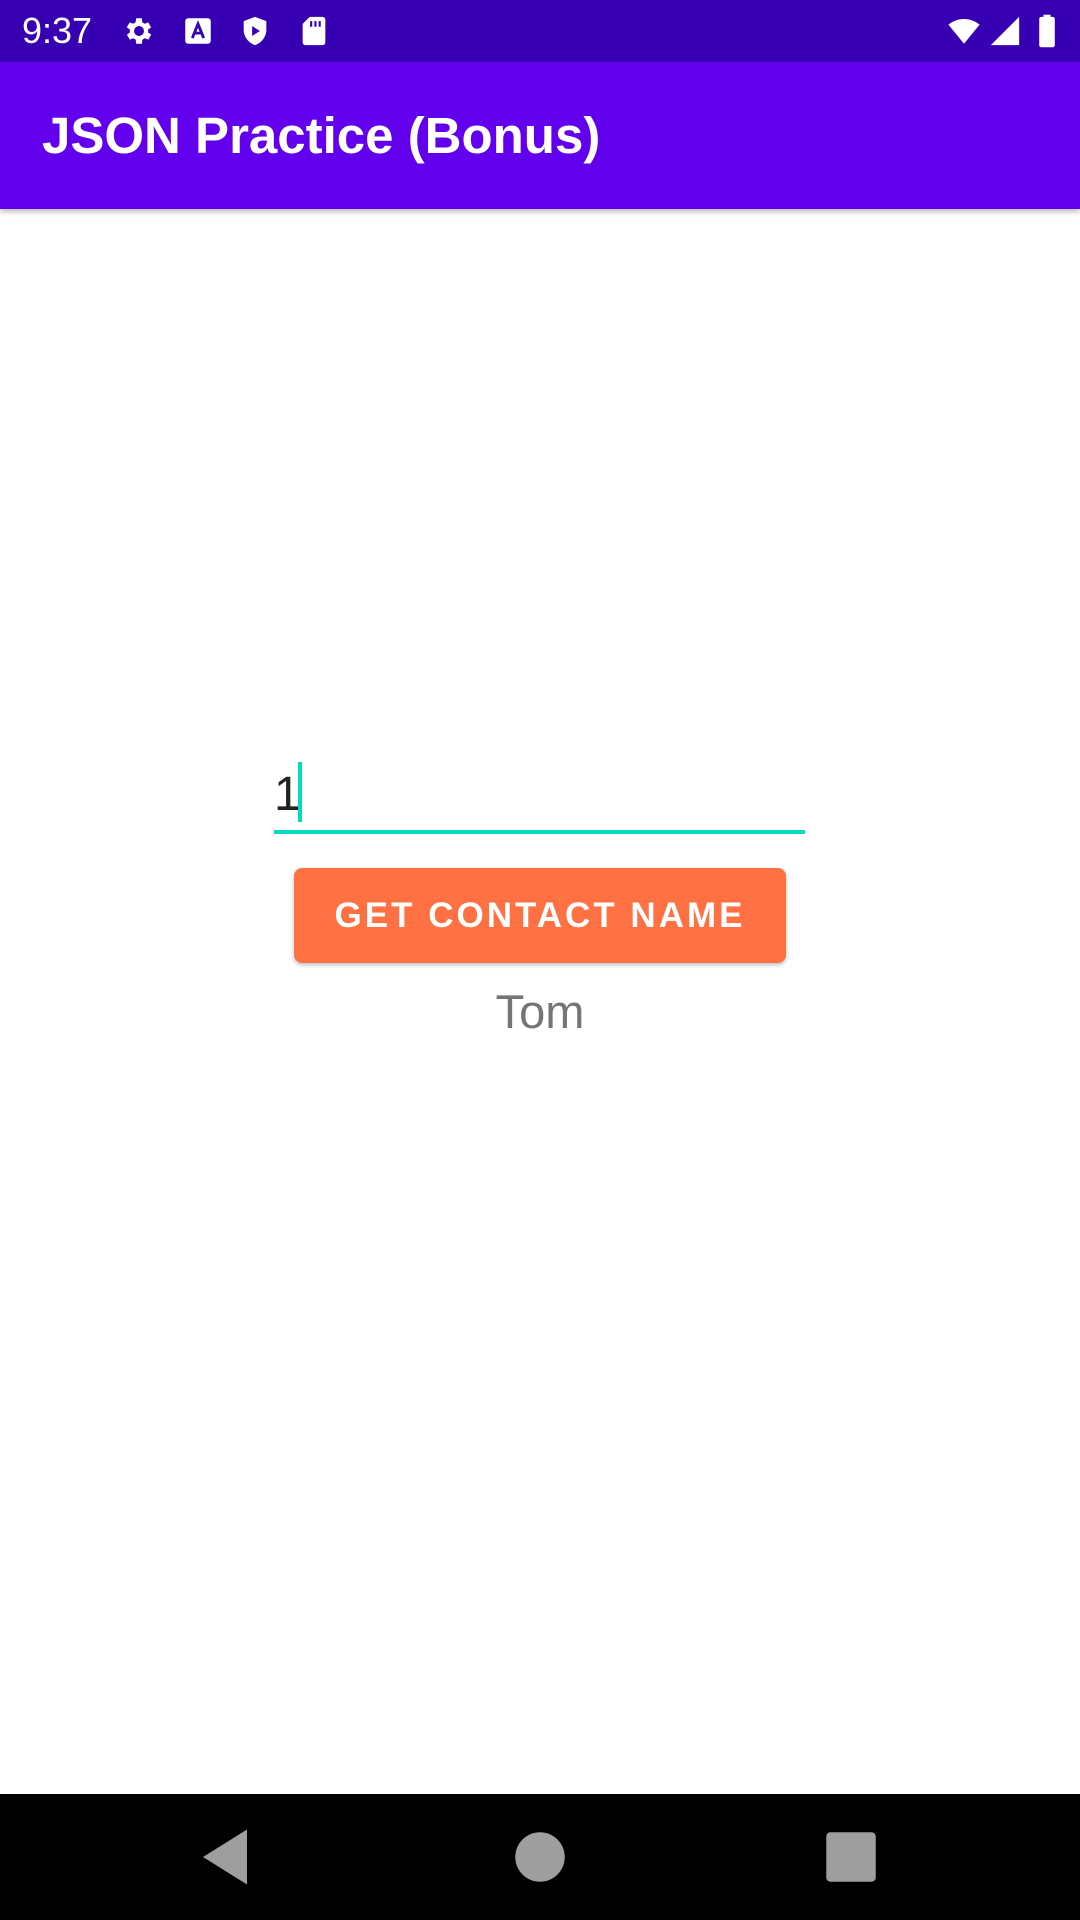 Image resolution: width=1080 pixels, height=1920 pixels. I want to click on text-cursor, so click(300, 792).